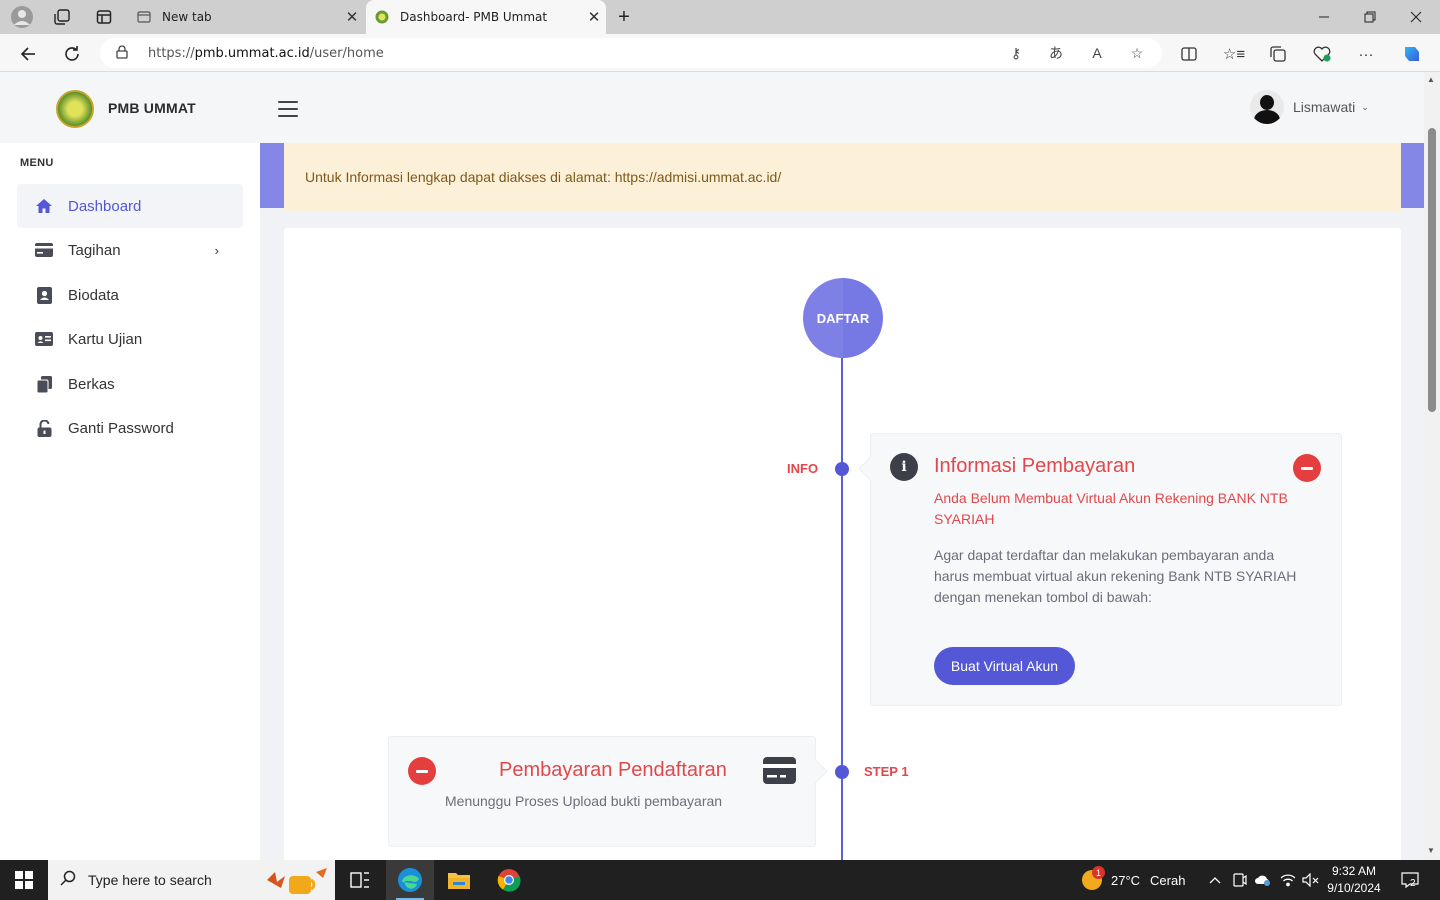  Describe the element at coordinates (1137, 53) in the screenshot. I see `favorite-star-icon: ☆` at that location.